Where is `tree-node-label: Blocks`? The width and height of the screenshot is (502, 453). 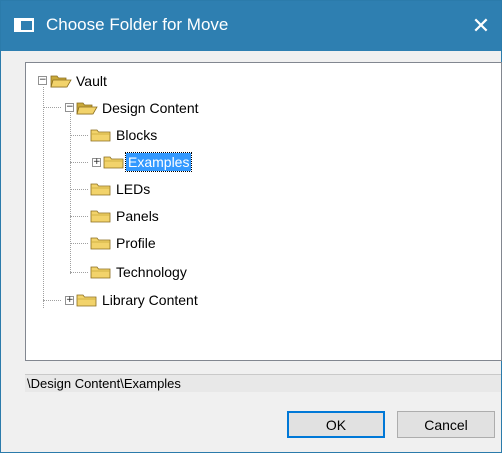 tree-node-label: Blocks is located at coordinates (136, 135).